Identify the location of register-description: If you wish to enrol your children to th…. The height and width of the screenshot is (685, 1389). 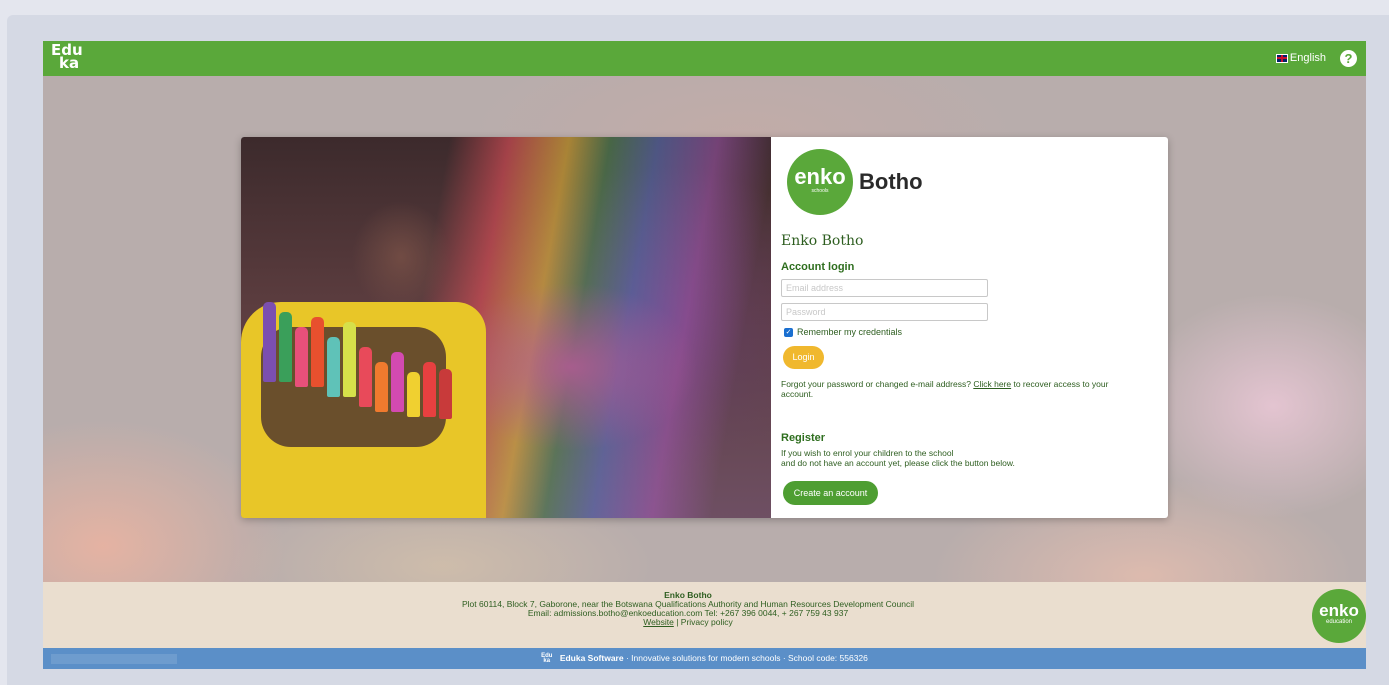
(898, 458).